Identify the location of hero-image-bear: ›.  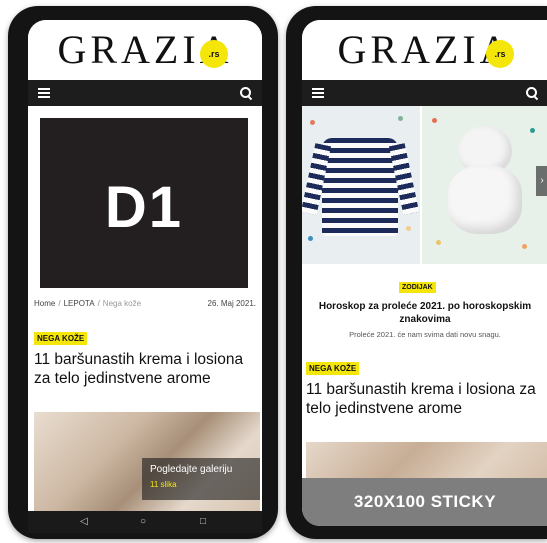
(484, 185).